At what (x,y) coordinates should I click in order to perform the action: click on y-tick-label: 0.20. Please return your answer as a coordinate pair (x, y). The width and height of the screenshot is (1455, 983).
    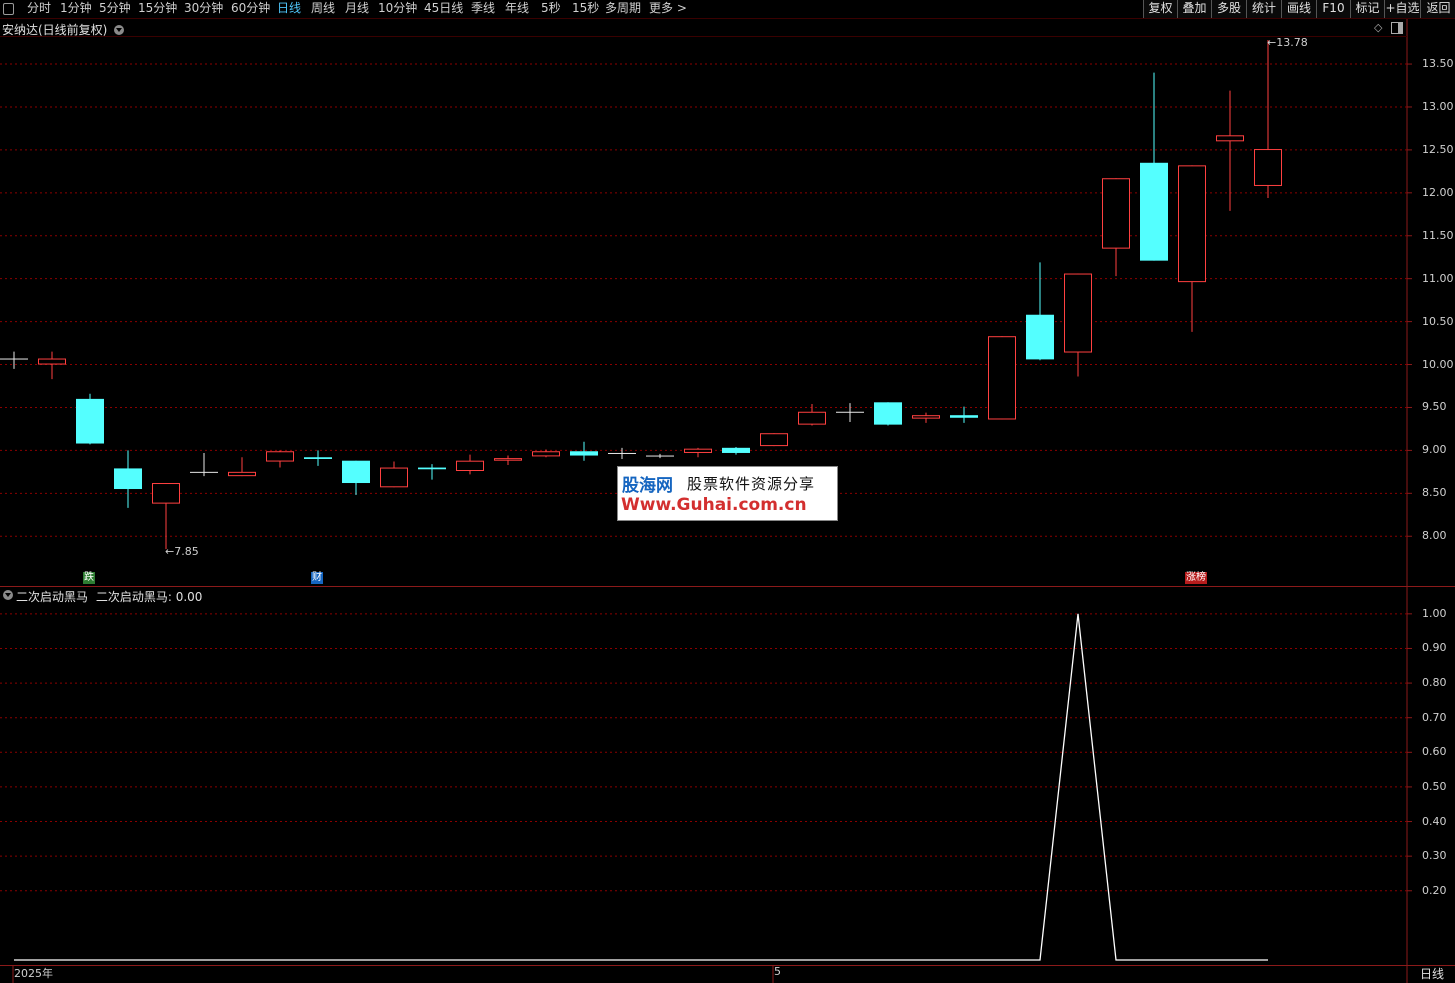
    Looking at the image, I should click on (1434, 890).